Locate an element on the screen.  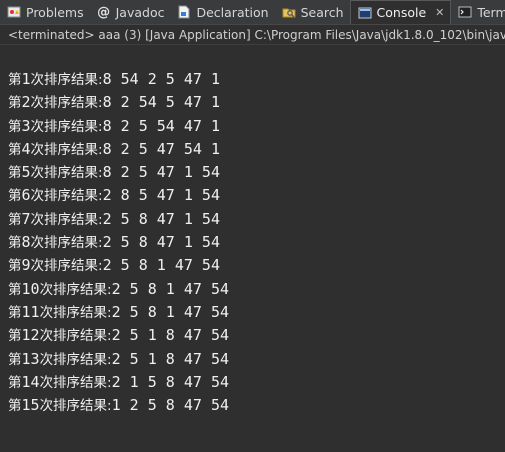
console-line: 第11次排序结果:2 5 8 1 47 54 is located at coordinates (118, 312).